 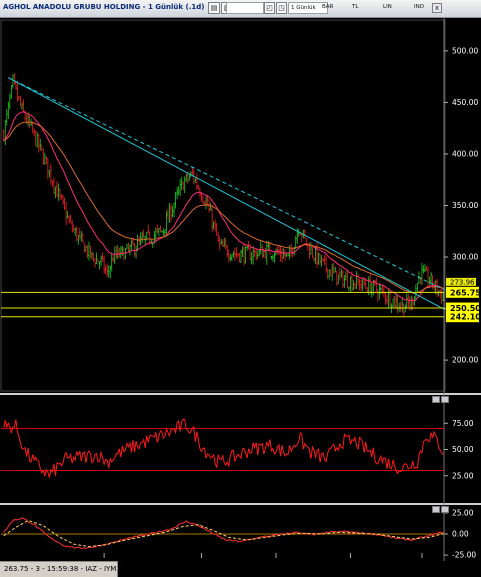 I want to click on rsi-axis-tick-label: 50.00, so click(x=463, y=449).